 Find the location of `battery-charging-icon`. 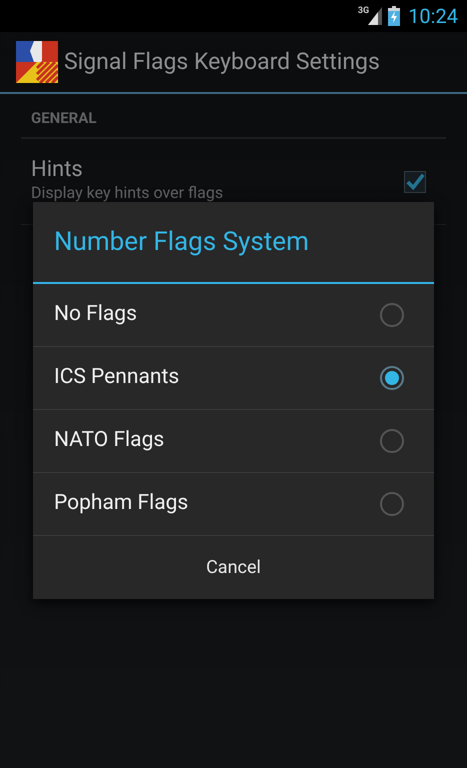

battery-charging-icon is located at coordinates (394, 16).